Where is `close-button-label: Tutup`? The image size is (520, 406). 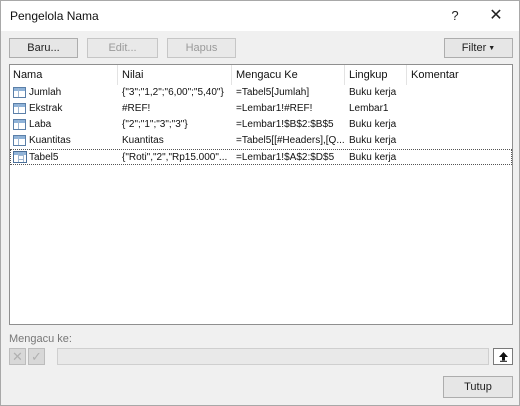 close-button-label: Tutup is located at coordinates (478, 387).